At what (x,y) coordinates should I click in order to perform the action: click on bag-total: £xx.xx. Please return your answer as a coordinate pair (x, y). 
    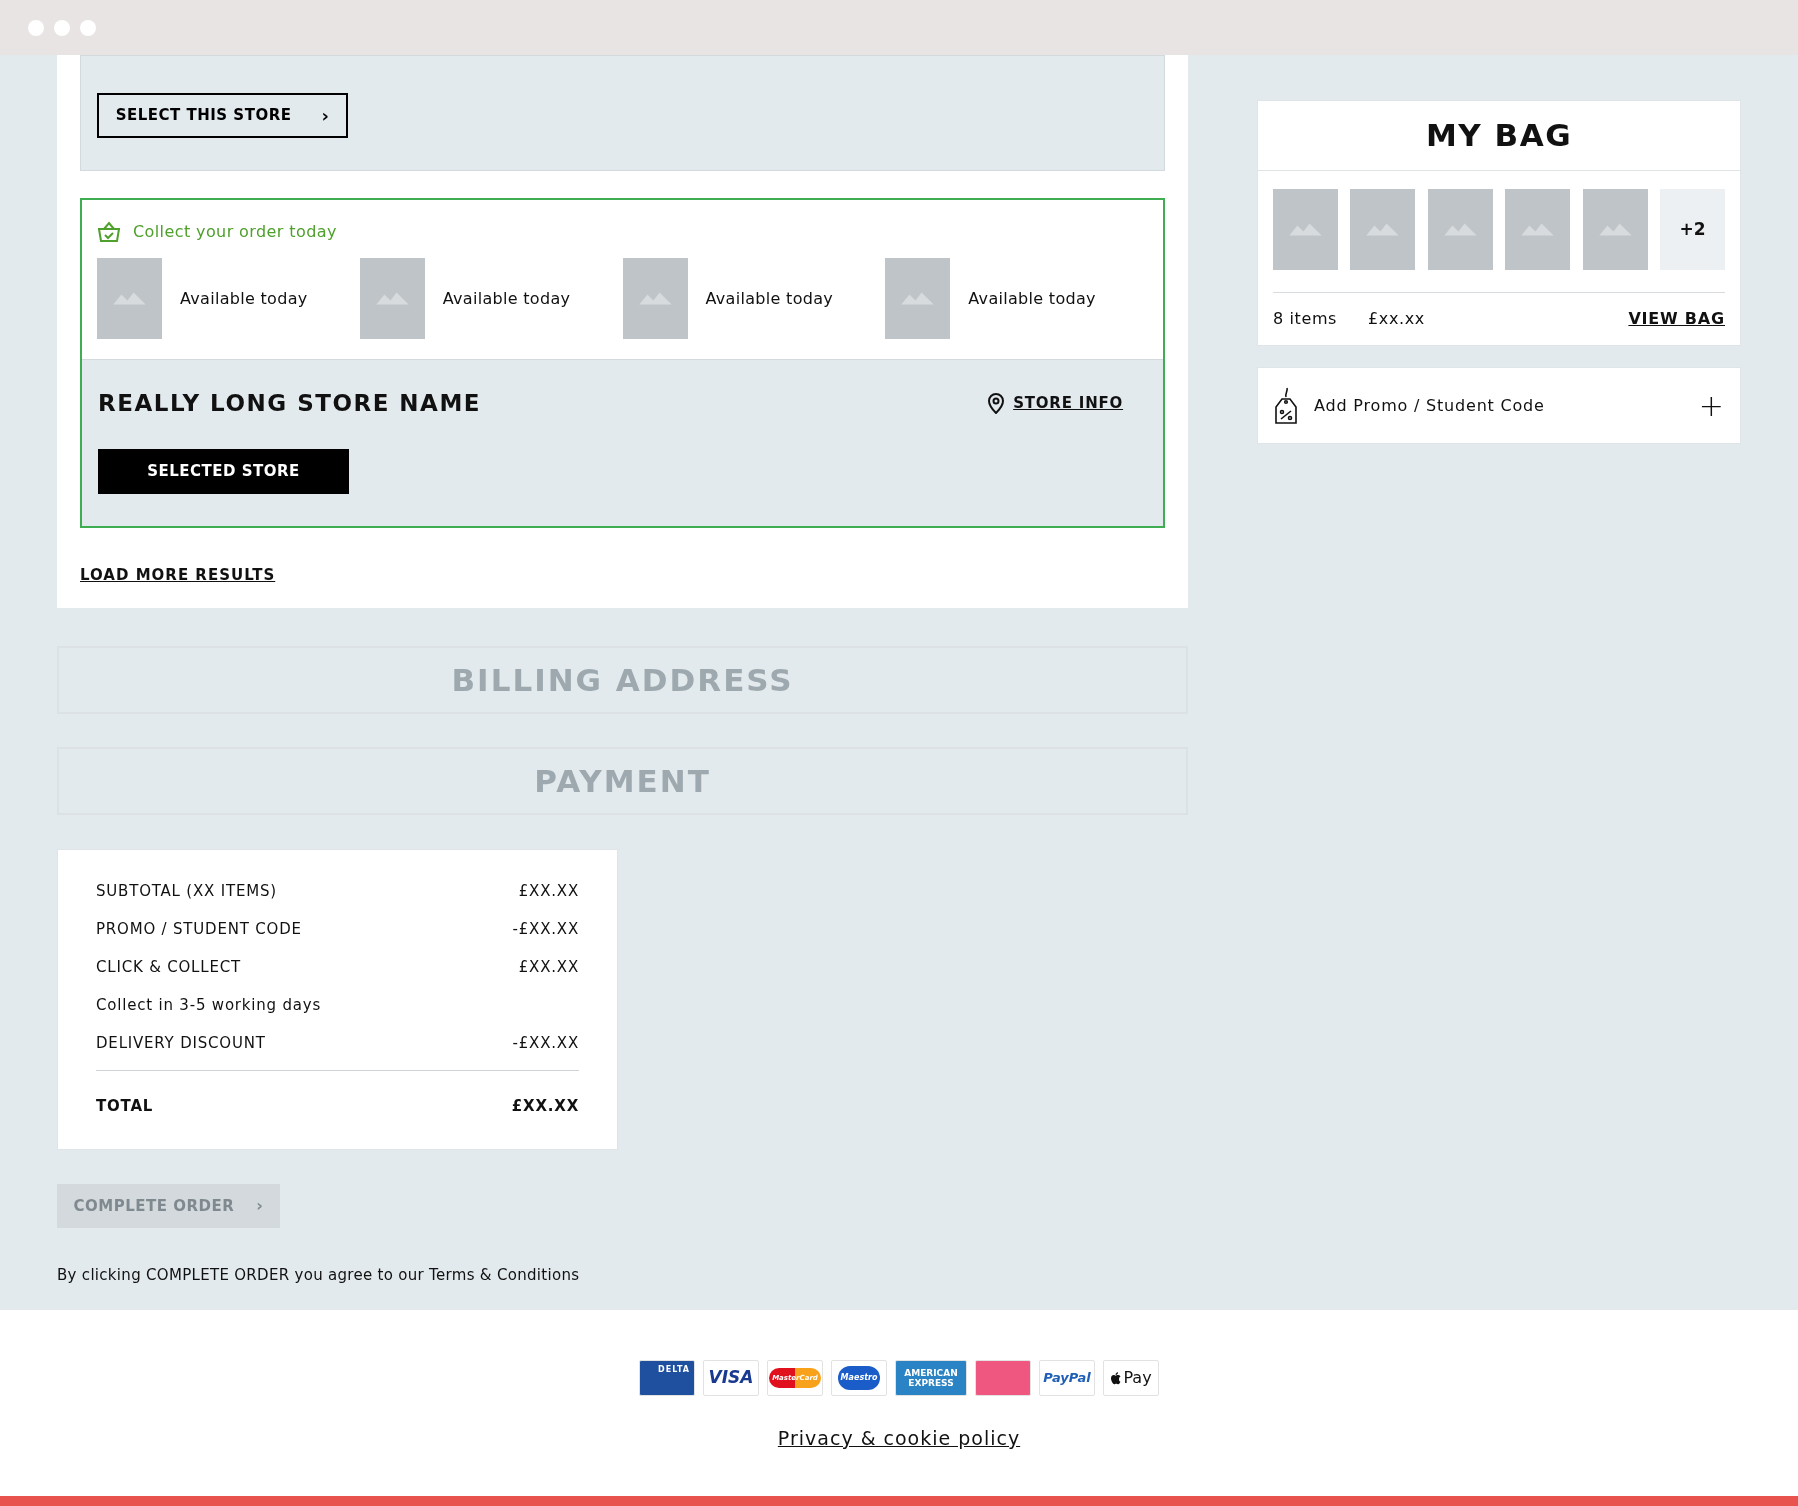
    Looking at the image, I should click on (1397, 319).